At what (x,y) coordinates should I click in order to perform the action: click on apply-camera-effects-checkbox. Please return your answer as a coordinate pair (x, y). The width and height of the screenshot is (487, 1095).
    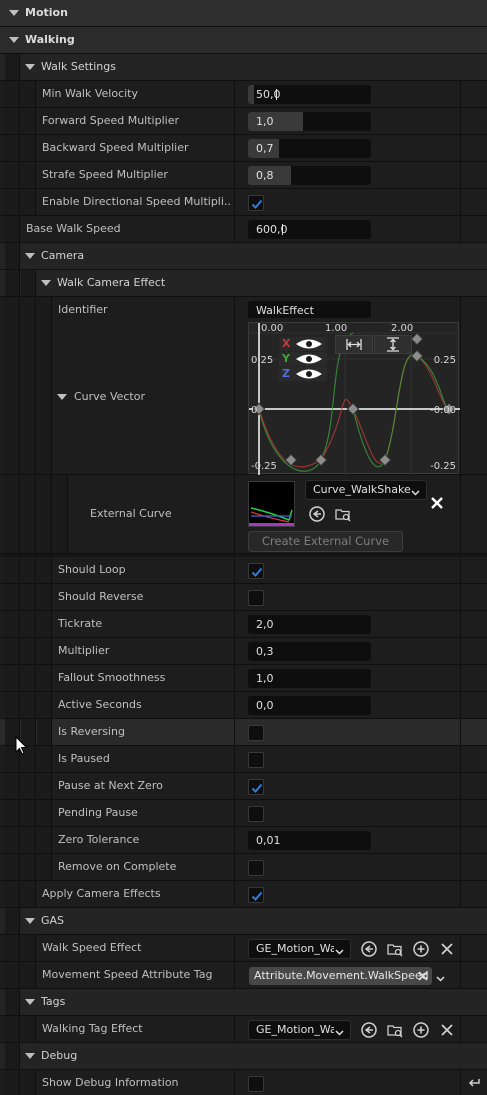
    Looking at the image, I should click on (256, 895).